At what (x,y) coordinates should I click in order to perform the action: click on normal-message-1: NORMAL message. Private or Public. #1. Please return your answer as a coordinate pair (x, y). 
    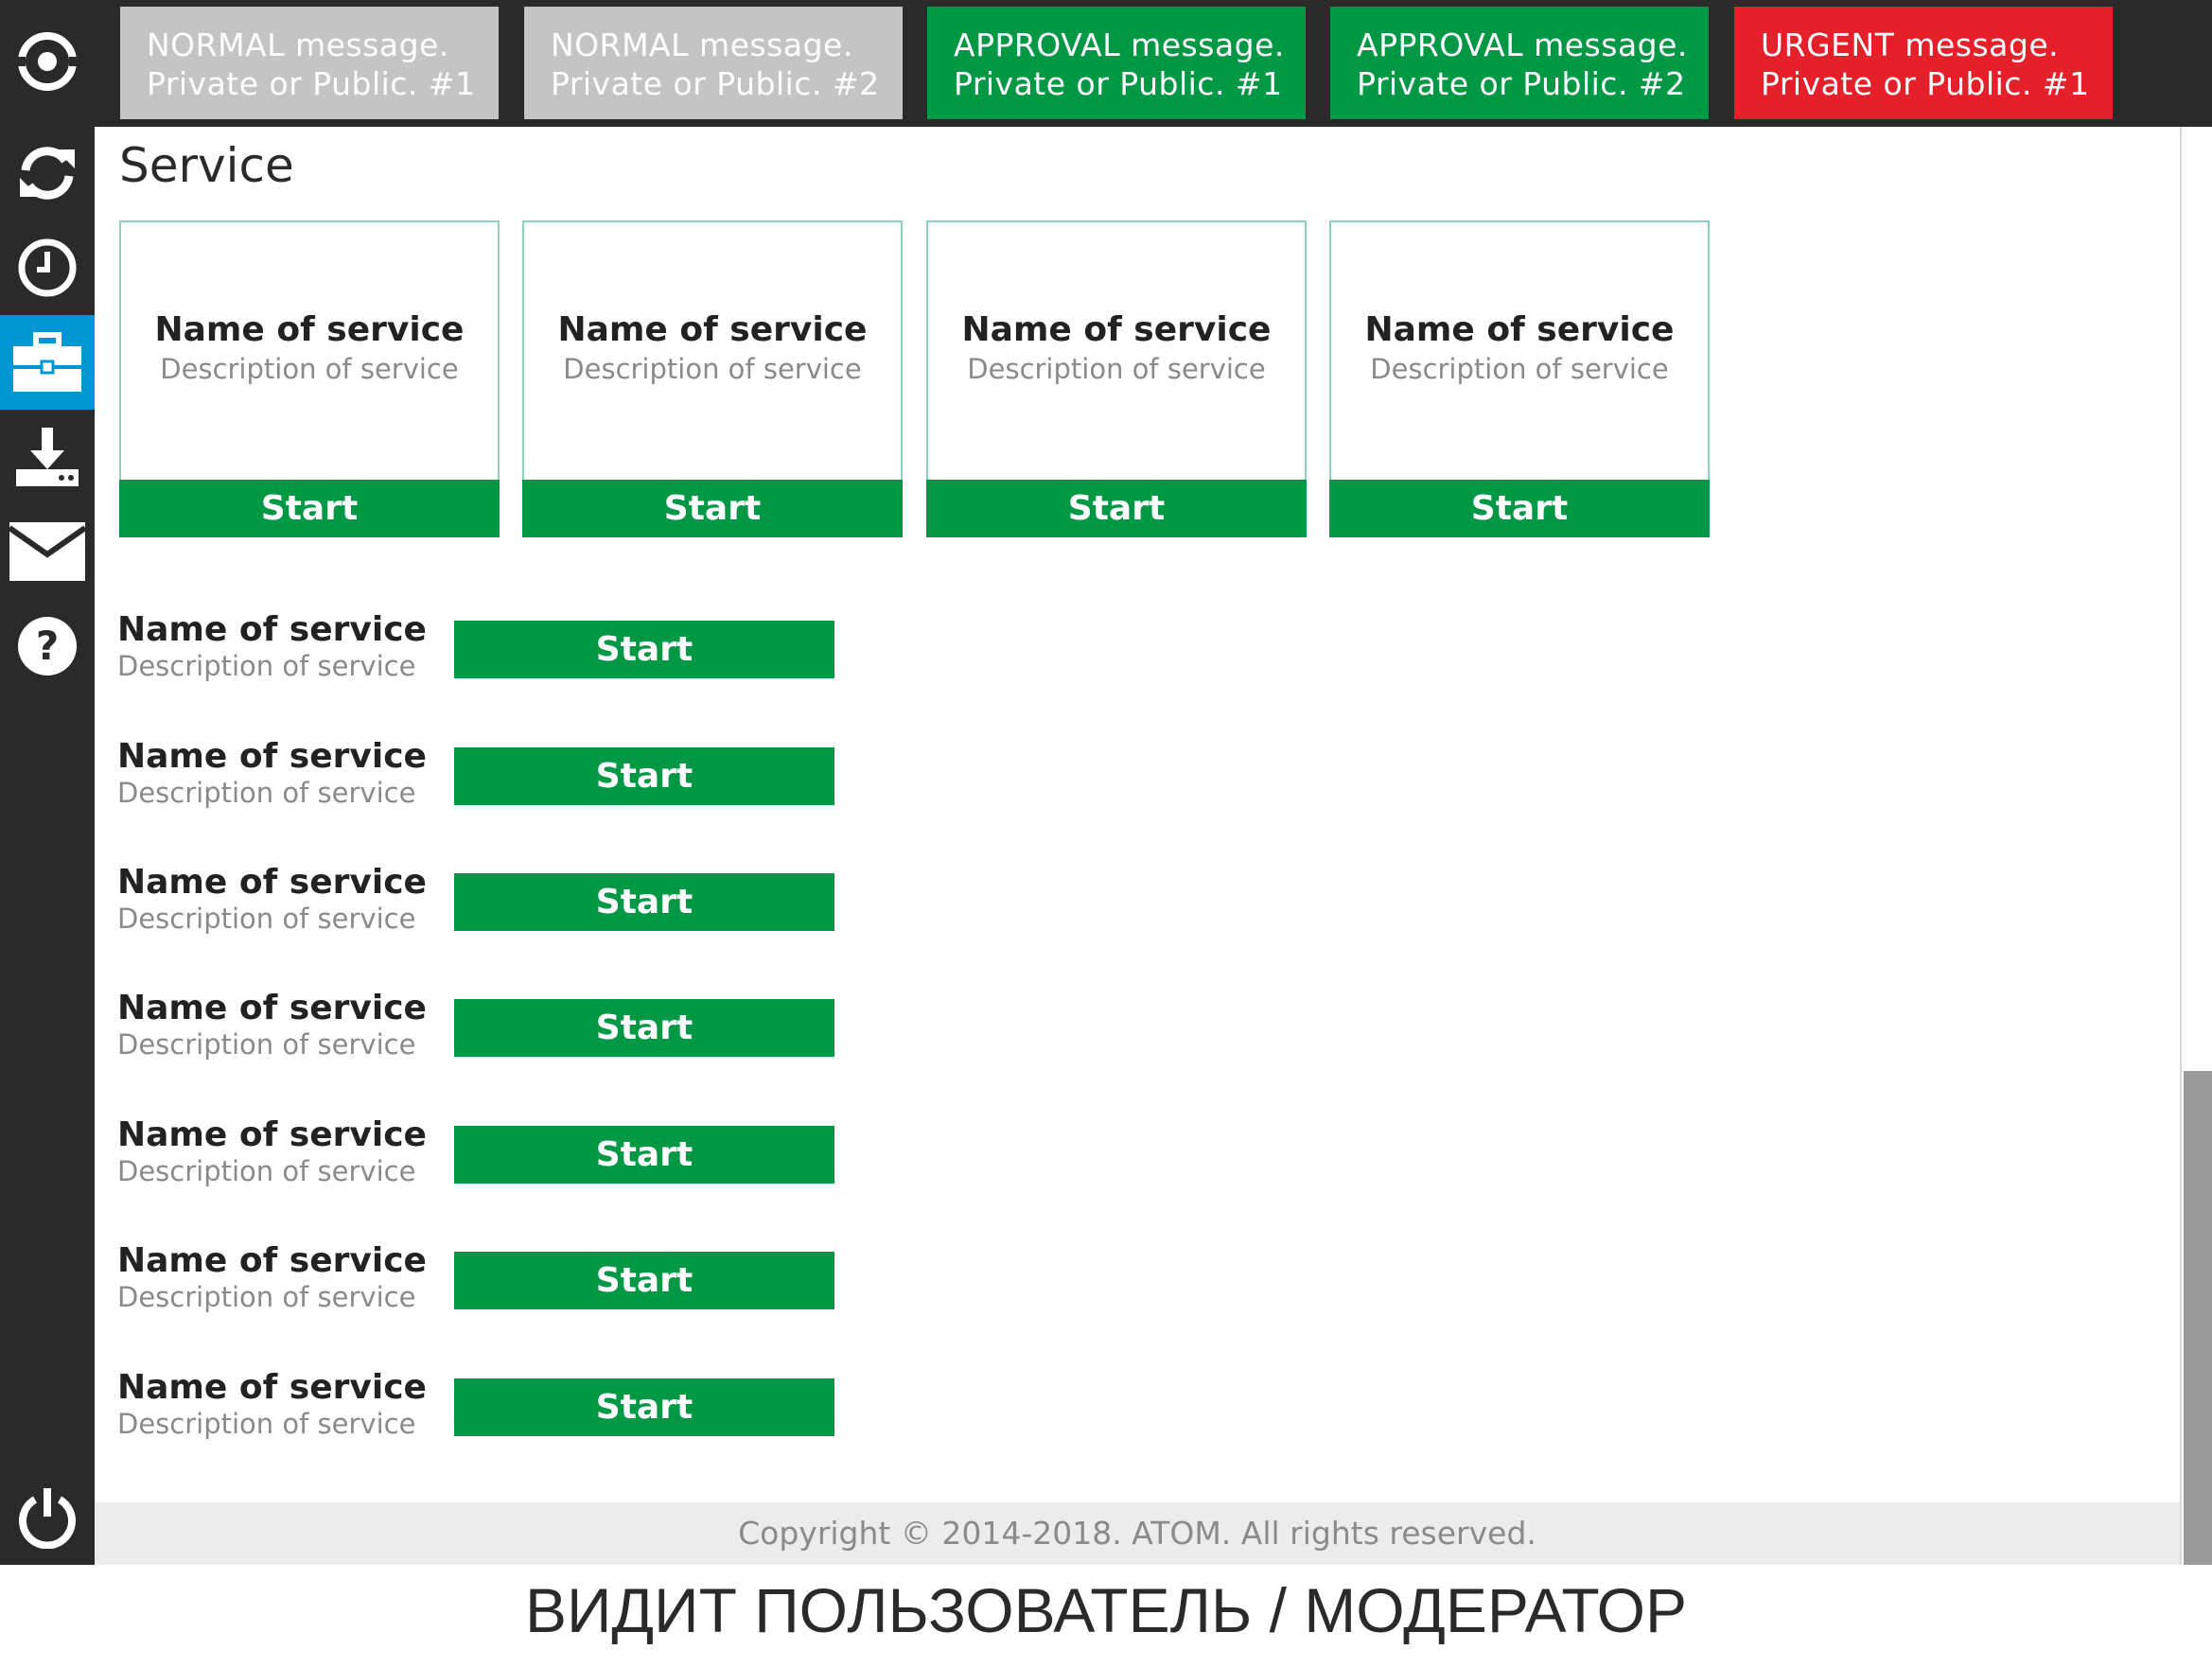
    Looking at the image, I should click on (310, 63).